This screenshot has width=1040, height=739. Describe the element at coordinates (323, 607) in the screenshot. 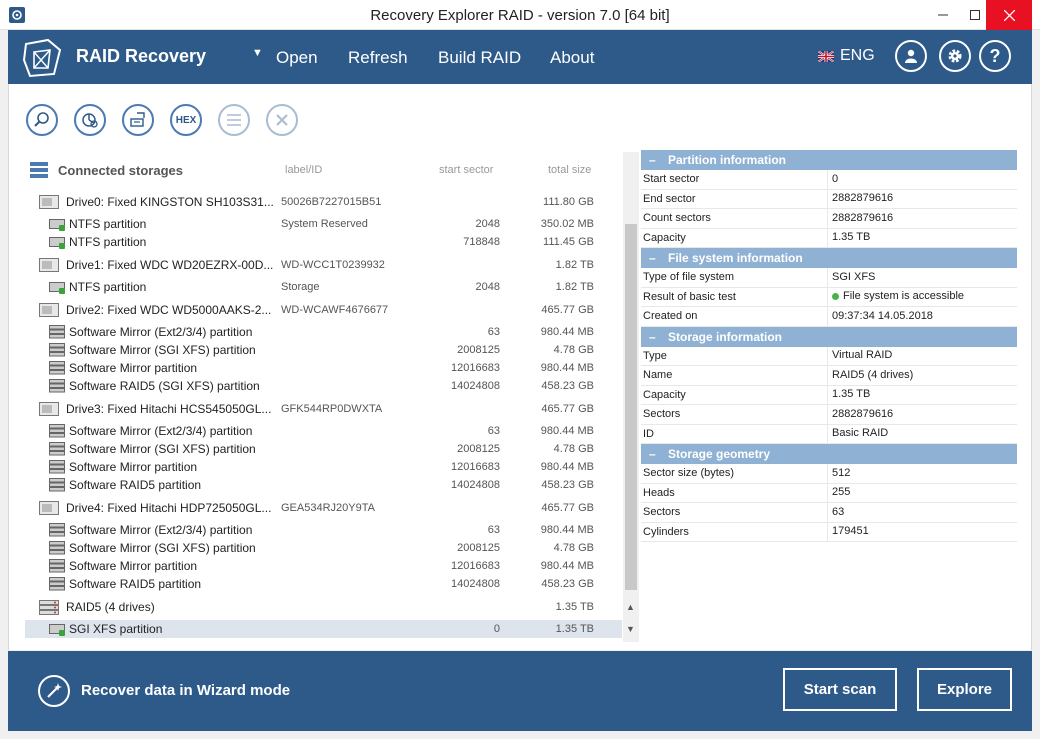

I see `raid-row: RAID5 (4 drives) 1.35 TB` at that location.